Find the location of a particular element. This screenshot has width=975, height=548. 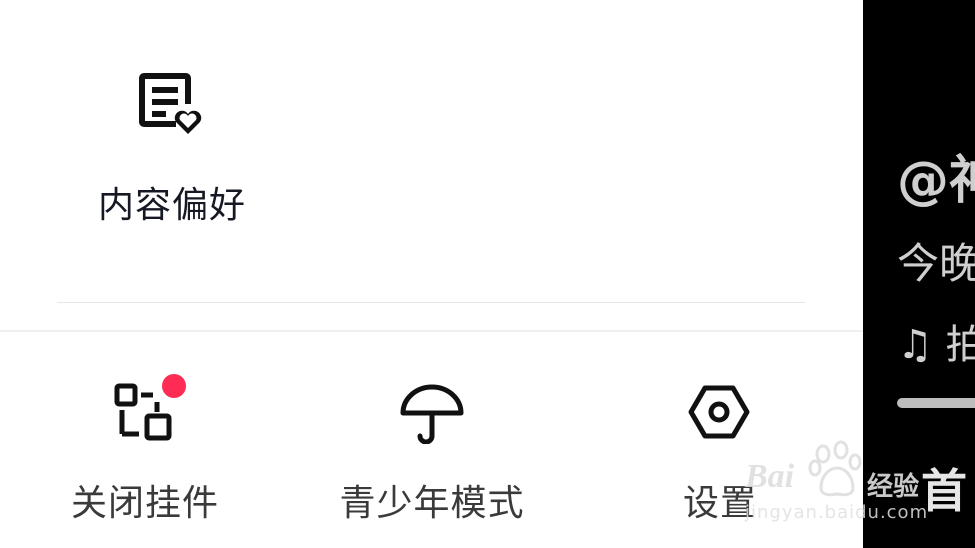

notification-dot is located at coordinates (174, 386).